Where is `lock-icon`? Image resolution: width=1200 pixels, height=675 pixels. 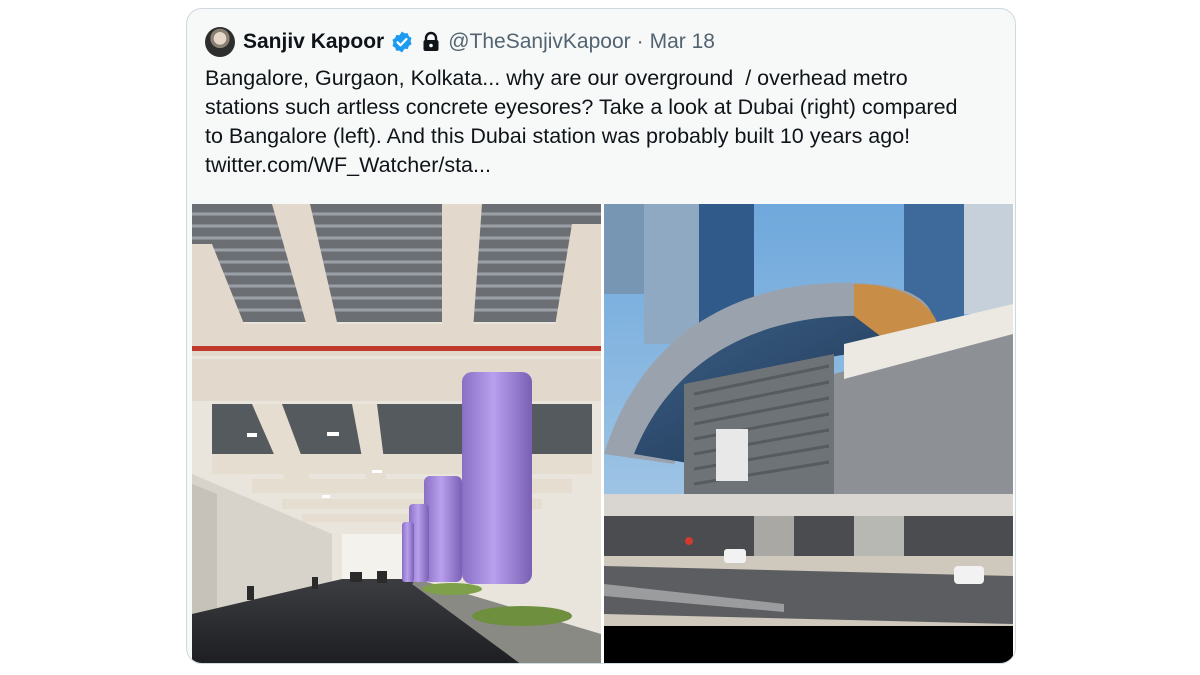 lock-icon is located at coordinates (431, 42).